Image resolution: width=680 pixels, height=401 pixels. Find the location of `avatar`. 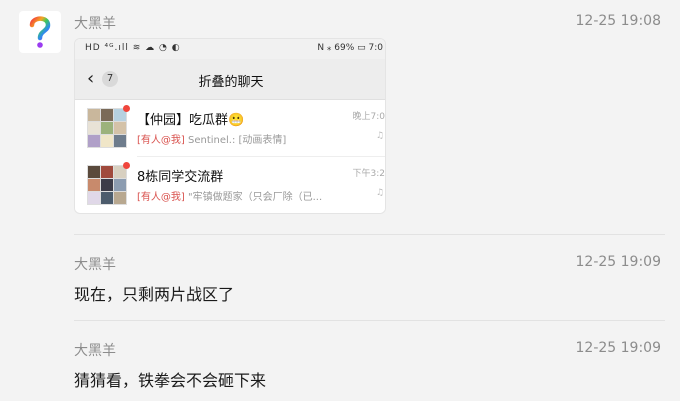

avatar is located at coordinates (40, 32).